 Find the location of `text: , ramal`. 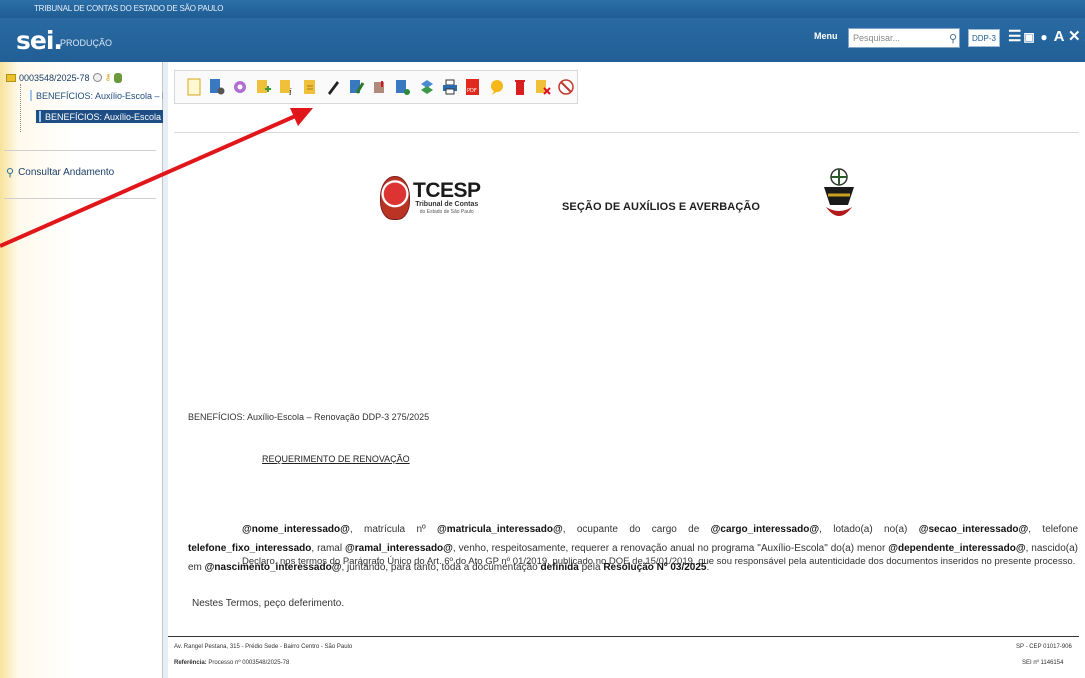

text: , ramal is located at coordinates (328, 548).